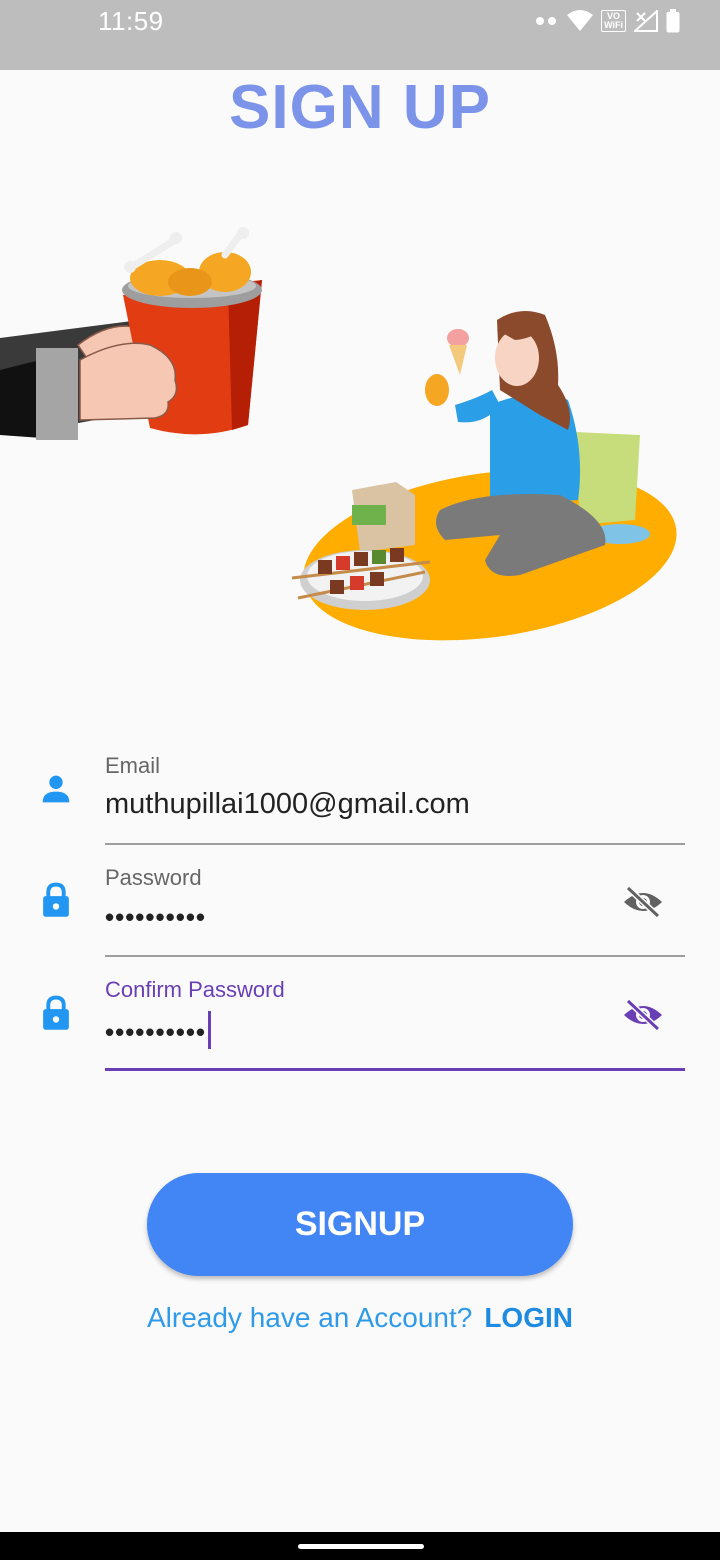 This screenshot has width=720, height=1560. I want to click on page-title: SIGN UP, so click(360, 107).